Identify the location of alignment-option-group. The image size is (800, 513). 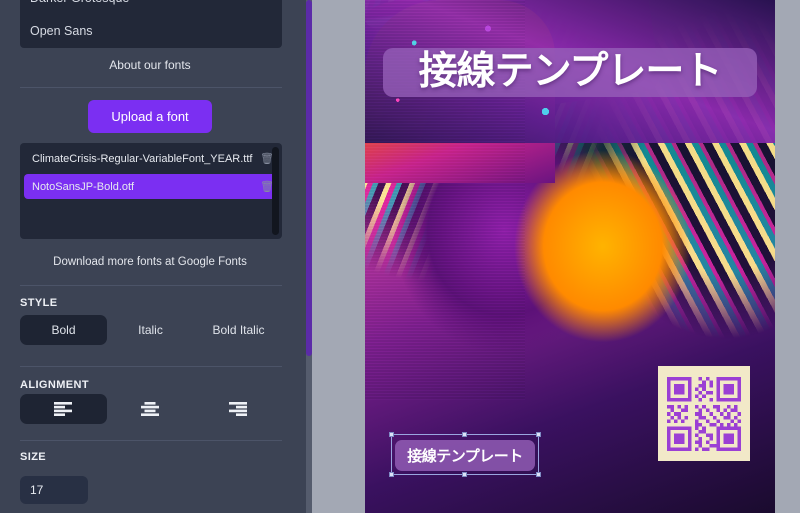
(151, 409).